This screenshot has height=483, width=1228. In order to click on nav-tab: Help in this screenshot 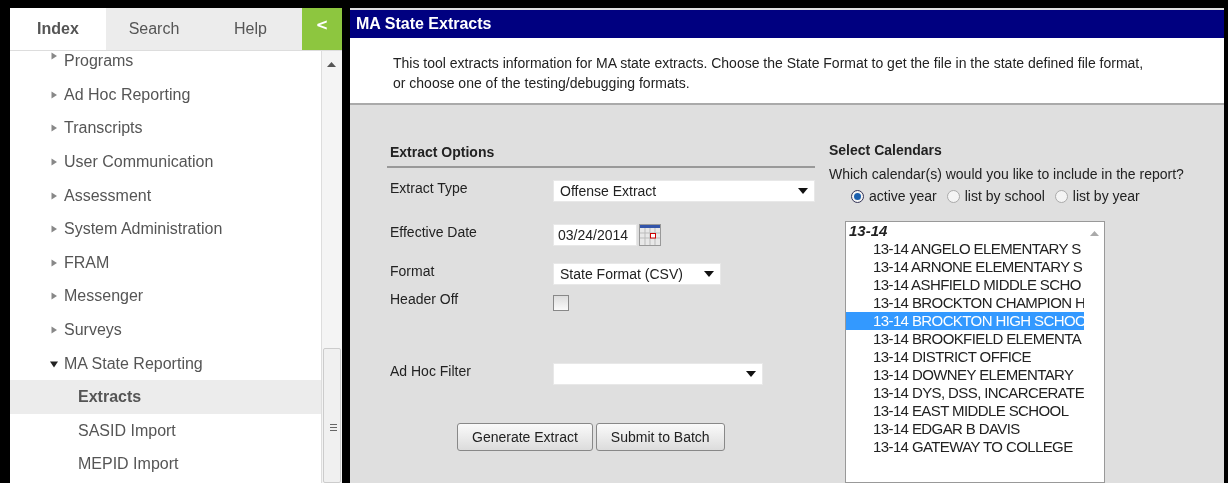, I will do `click(250, 29)`.